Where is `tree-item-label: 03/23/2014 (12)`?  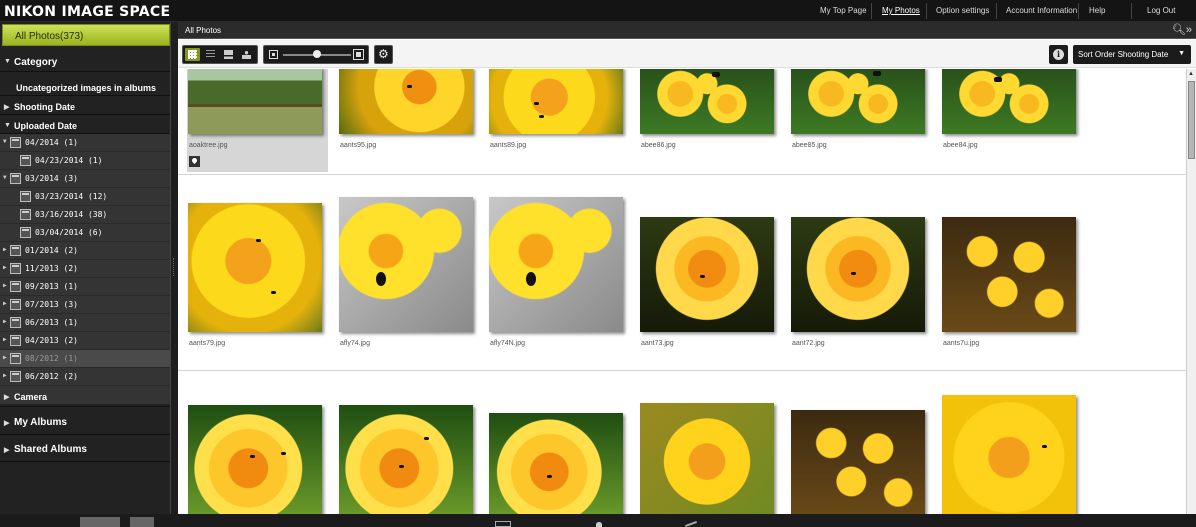 tree-item-label: 03/23/2014 (12) is located at coordinates (71, 196).